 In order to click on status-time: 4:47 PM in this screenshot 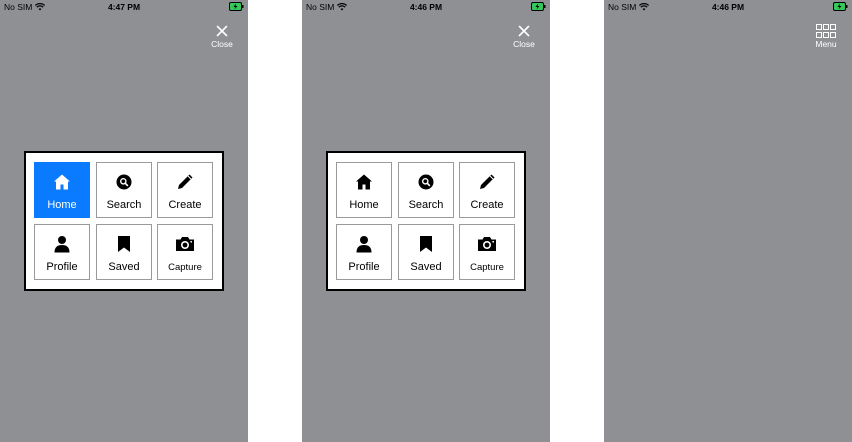, I will do `click(124, 7)`.